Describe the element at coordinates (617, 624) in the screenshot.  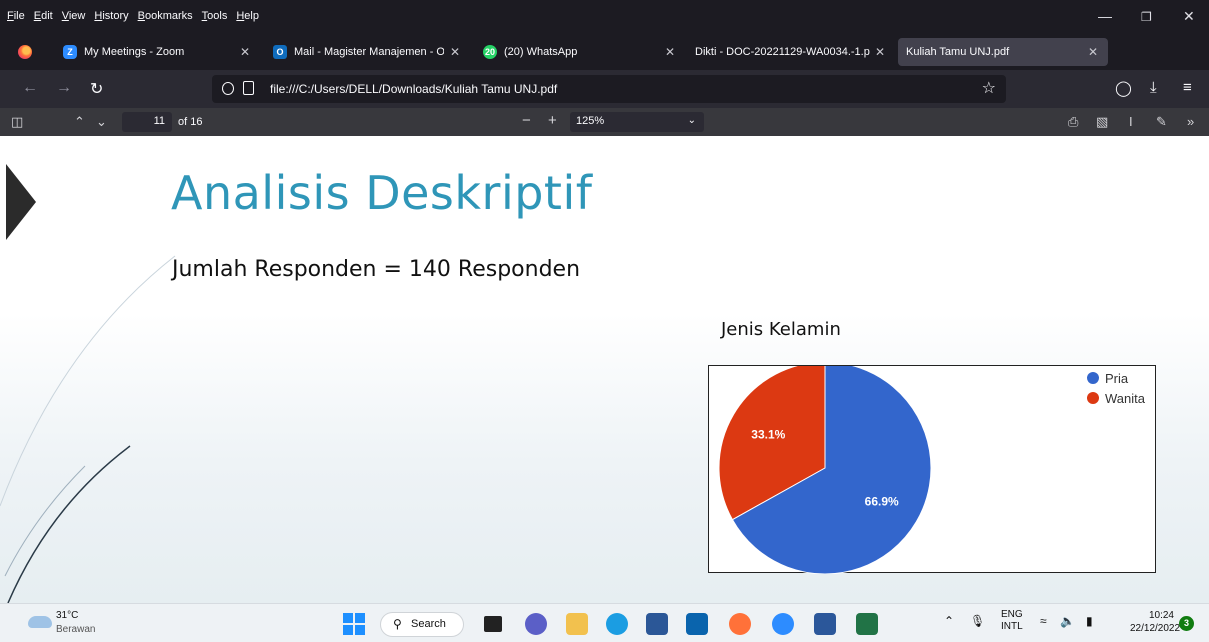
I see `edge-icon` at that location.